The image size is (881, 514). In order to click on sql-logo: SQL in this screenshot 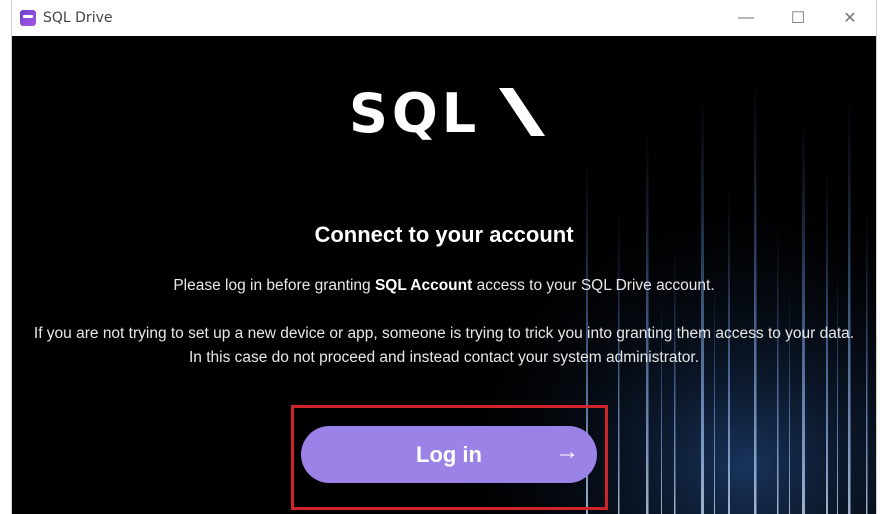, I will do `click(447, 111)`.